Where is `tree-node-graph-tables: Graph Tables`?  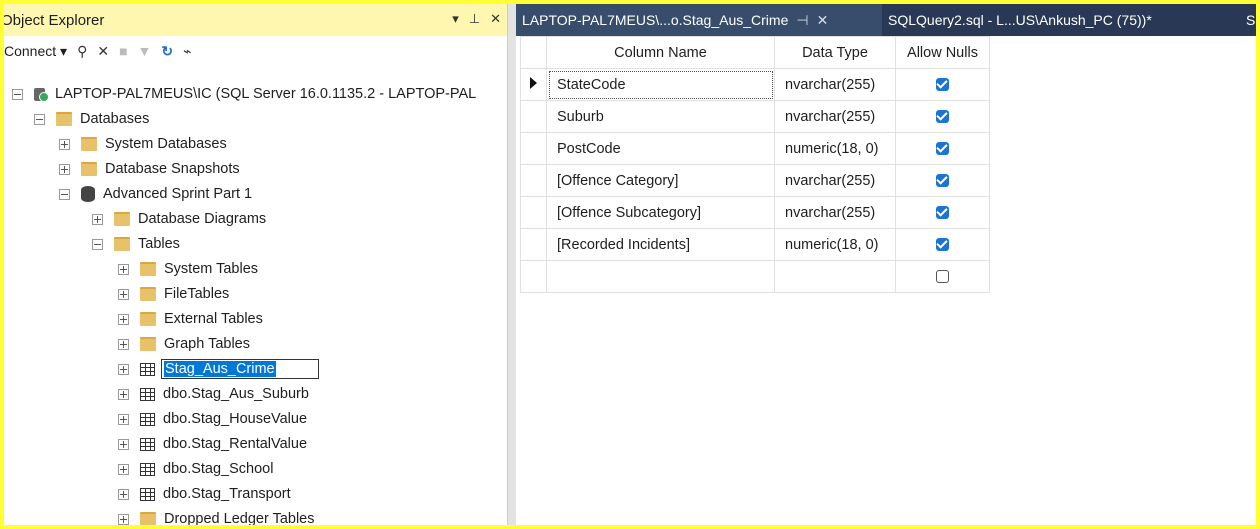 tree-node-graph-tables: Graph Tables is located at coordinates (184, 344).